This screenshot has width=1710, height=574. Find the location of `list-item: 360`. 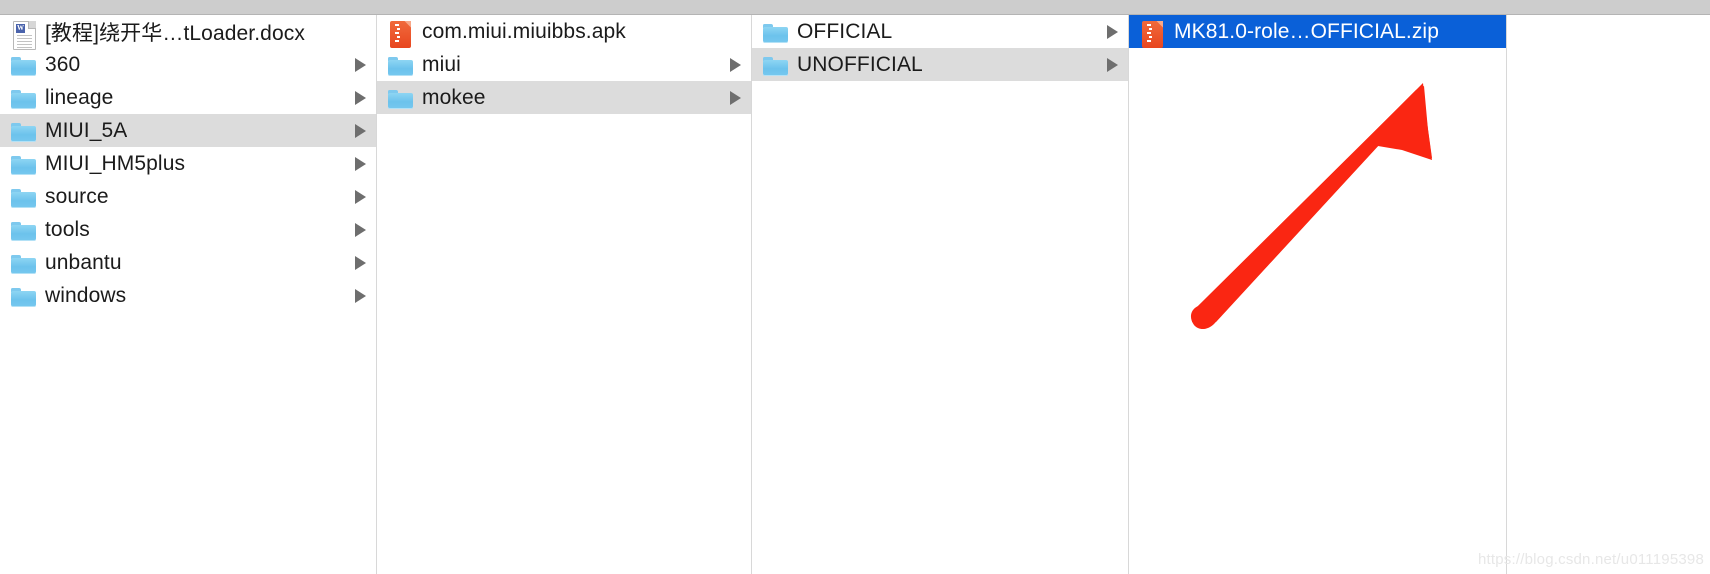

list-item: 360 is located at coordinates (188, 64).